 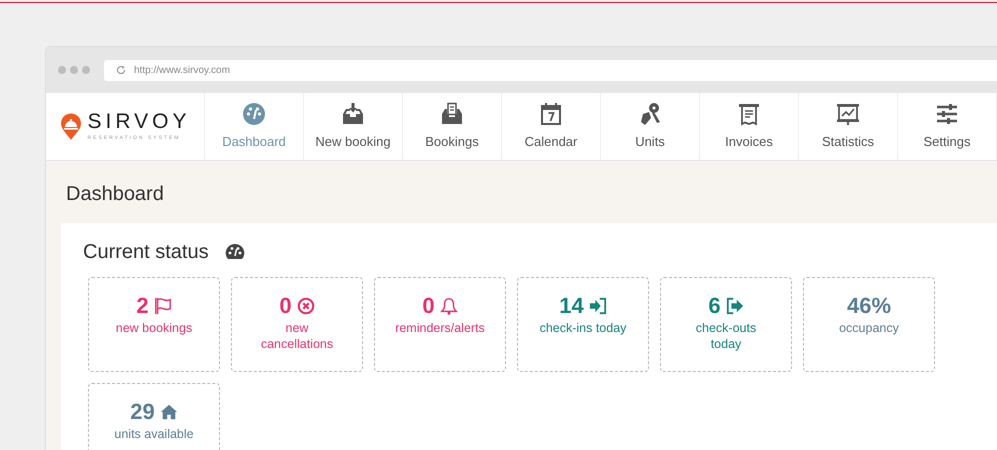 What do you see at coordinates (726, 336) in the screenshot?
I see `status-label: check-outs today` at bounding box center [726, 336].